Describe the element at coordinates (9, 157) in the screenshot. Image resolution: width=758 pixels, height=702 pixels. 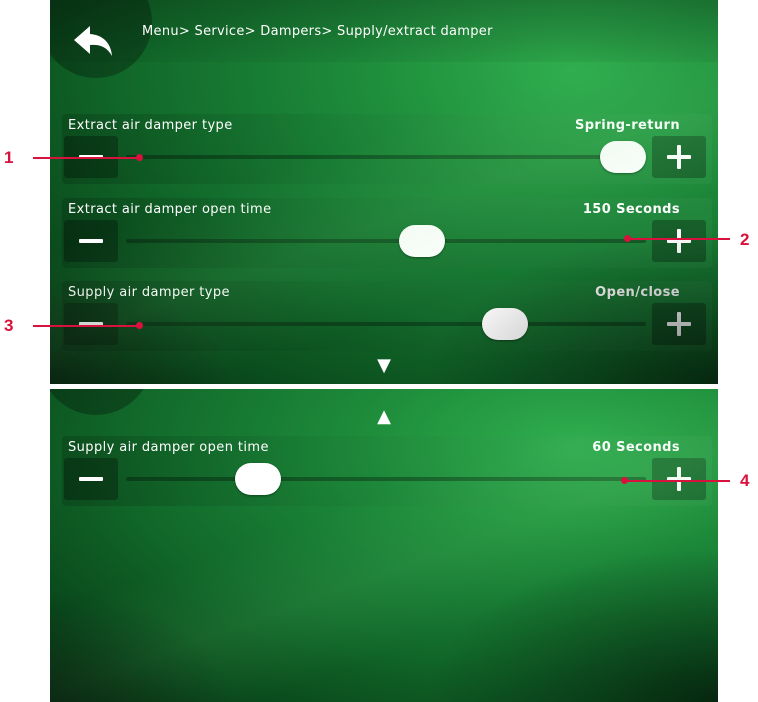
I see `callout-number: 1` at that location.